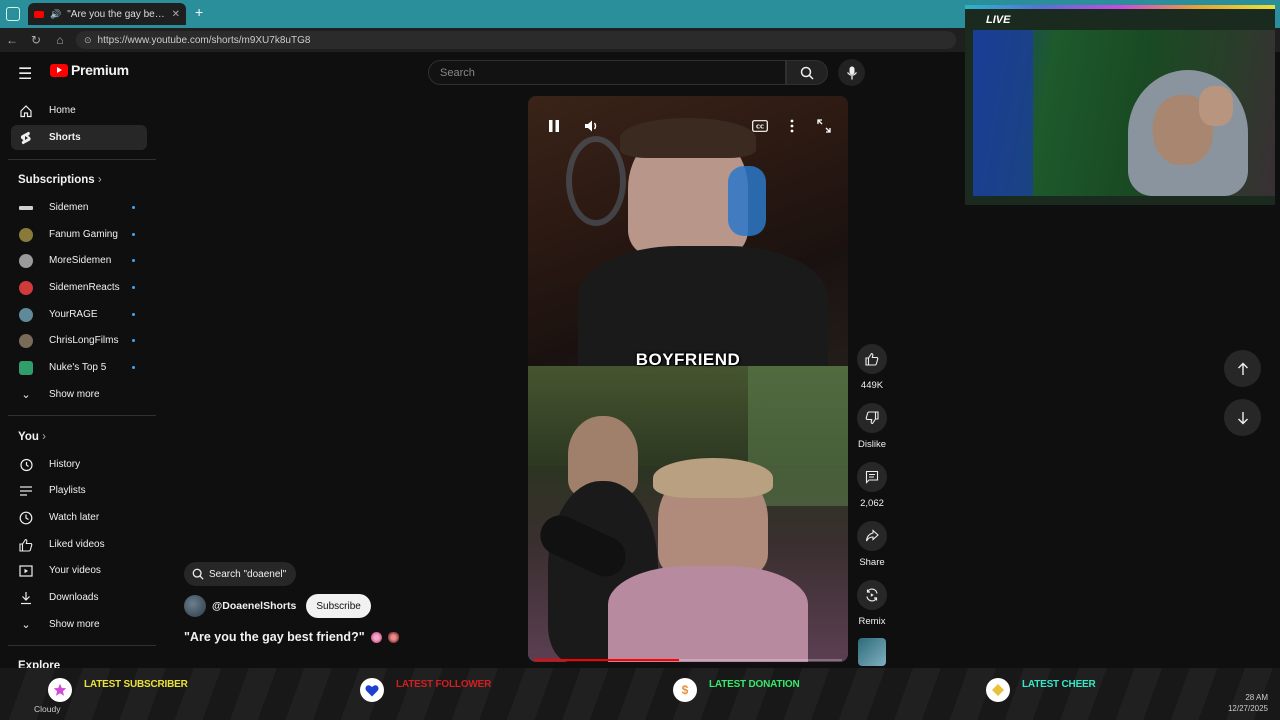 The width and height of the screenshot is (1280, 720). Describe the element at coordinates (60, 180) in the screenshot. I see `subscriptions-header: Subscriptions ›` at that location.